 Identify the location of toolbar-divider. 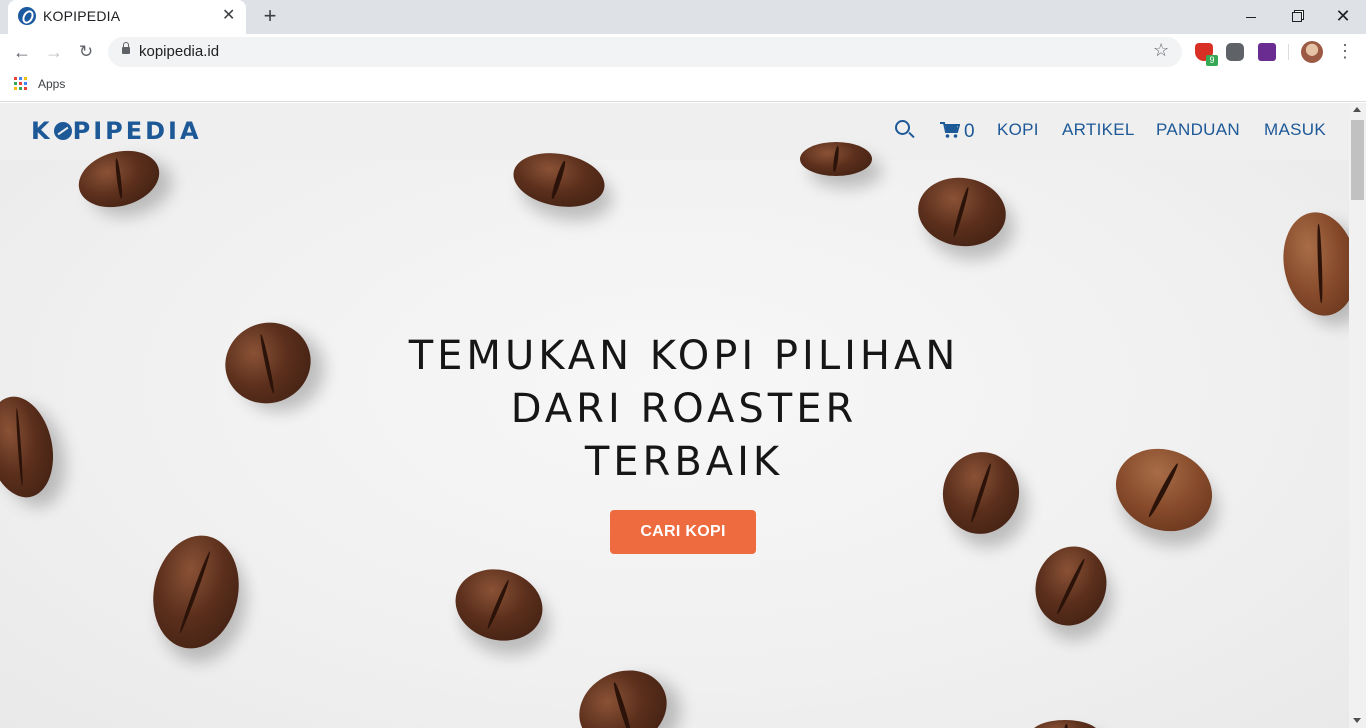
(1288, 52).